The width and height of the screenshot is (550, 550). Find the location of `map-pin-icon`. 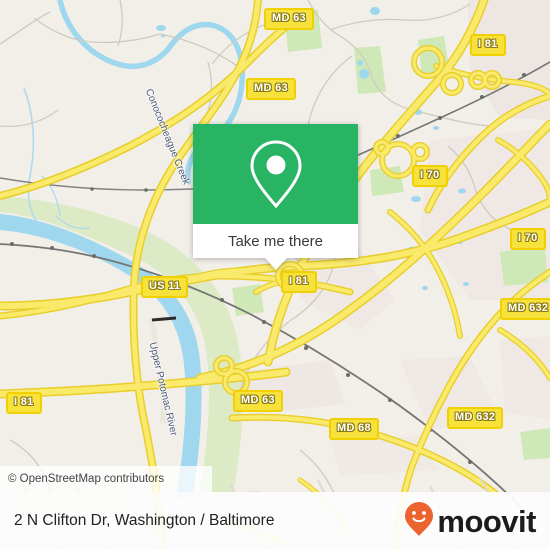

map-pin-icon is located at coordinates (276, 174).